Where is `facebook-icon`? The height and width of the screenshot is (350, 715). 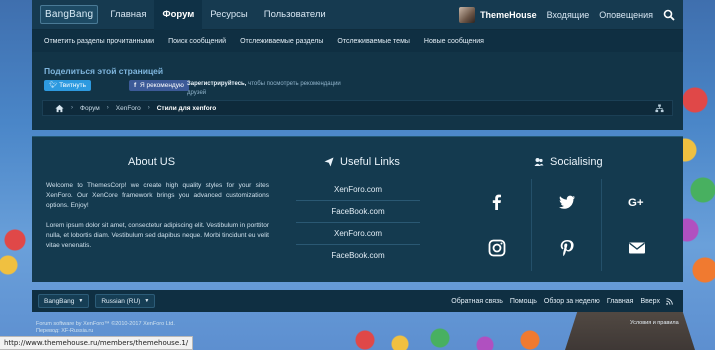
facebook-icon is located at coordinates (496, 202).